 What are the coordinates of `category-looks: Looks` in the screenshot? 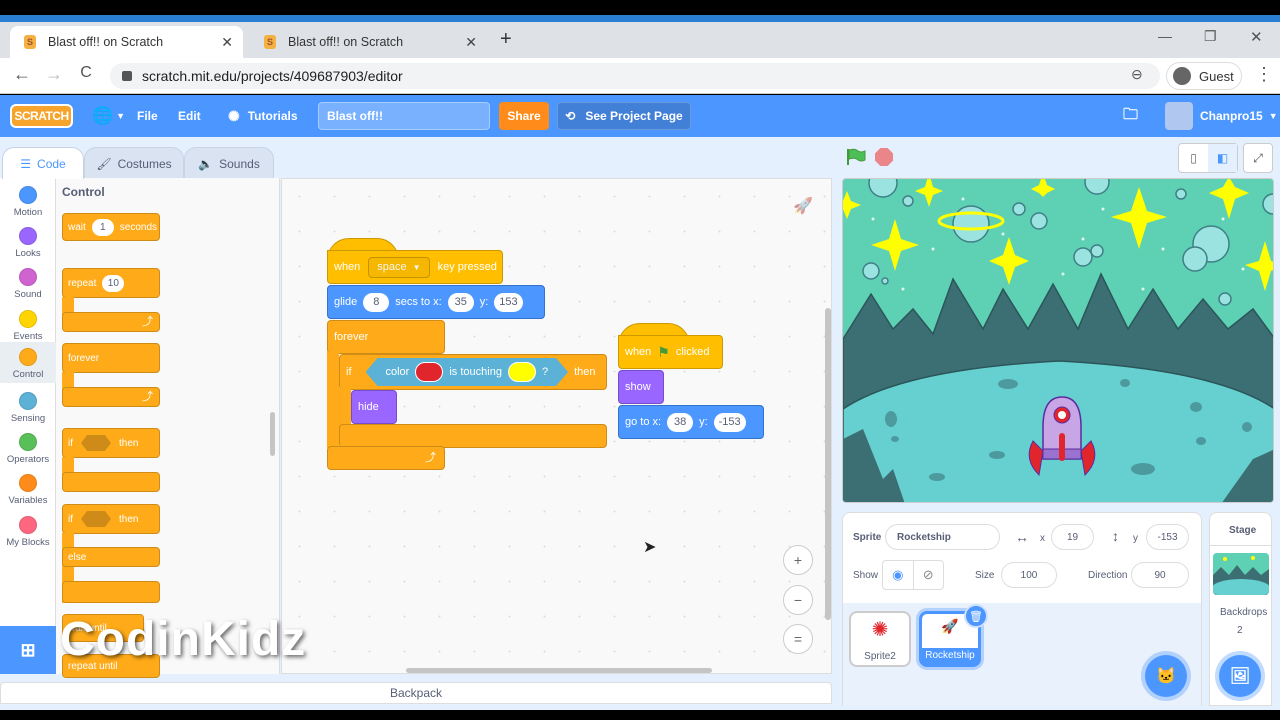 It's located at (28, 243).